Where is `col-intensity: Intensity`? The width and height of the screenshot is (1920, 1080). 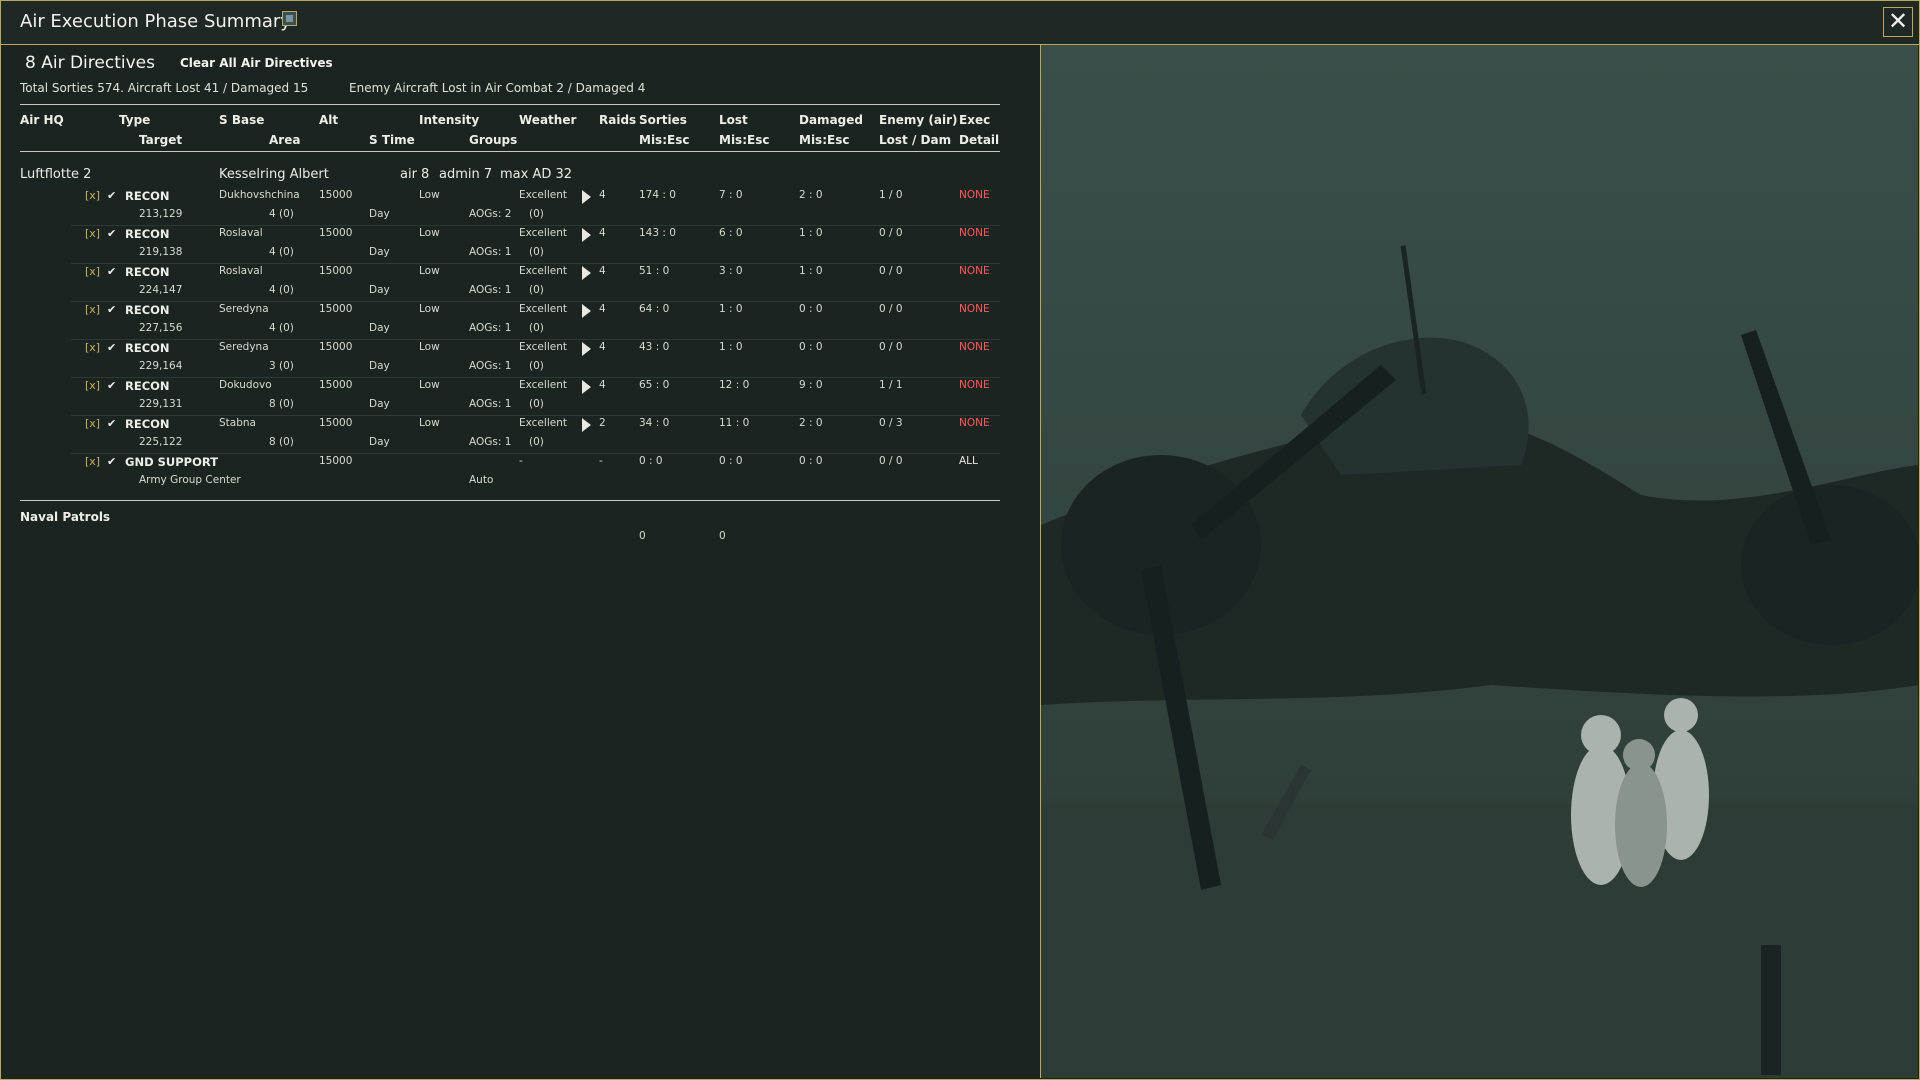 col-intensity: Intensity is located at coordinates (449, 120).